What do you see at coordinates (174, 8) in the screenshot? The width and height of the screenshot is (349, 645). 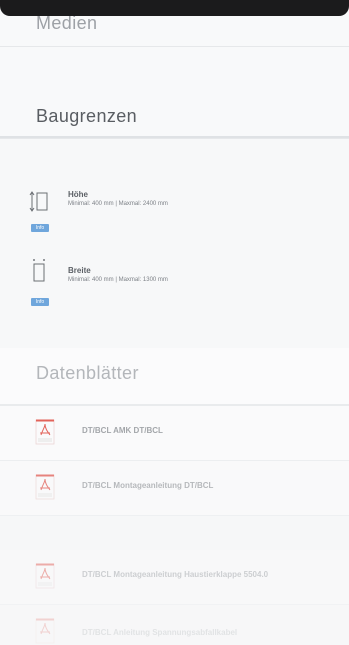 I see `window-topbar` at bounding box center [174, 8].